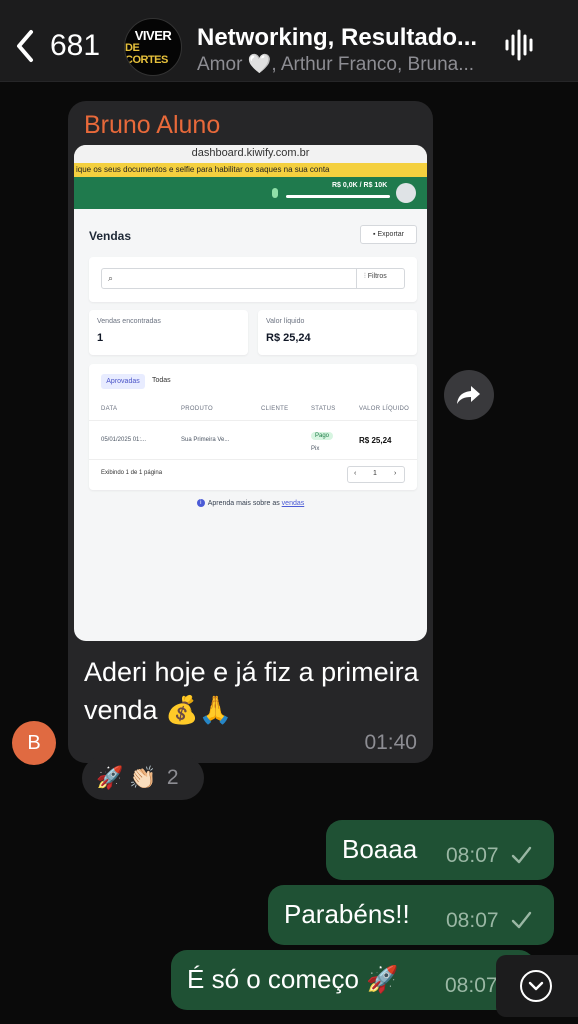 This screenshot has width=578, height=1024. Describe the element at coordinates (395, 473) in the screenshot. I see `next-page-icon: ›` at that location.